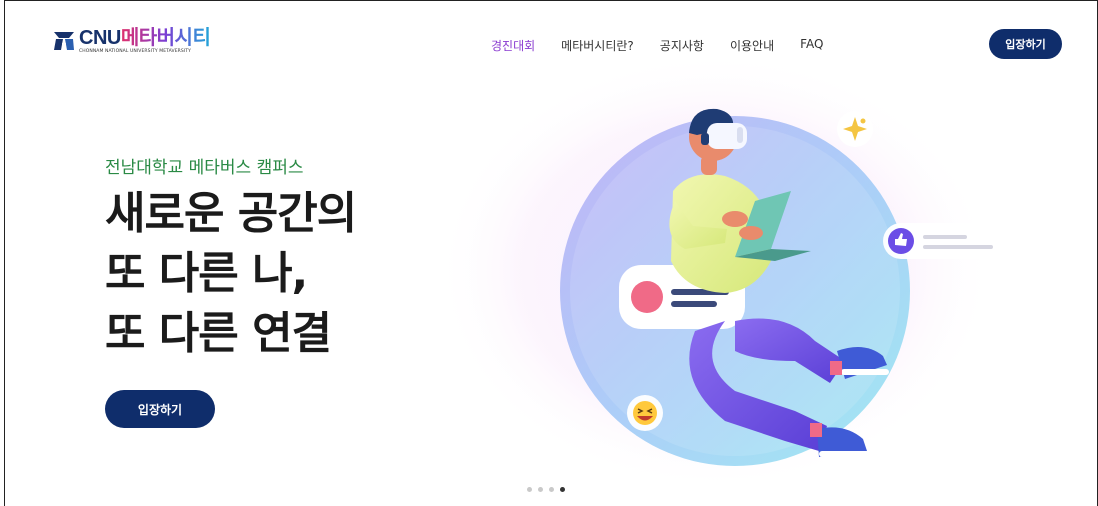  What do you see at coordinates (100, 38) in the screenshot?
I see `logo-cnu-text: CNU` at bounding box center [100, 38].